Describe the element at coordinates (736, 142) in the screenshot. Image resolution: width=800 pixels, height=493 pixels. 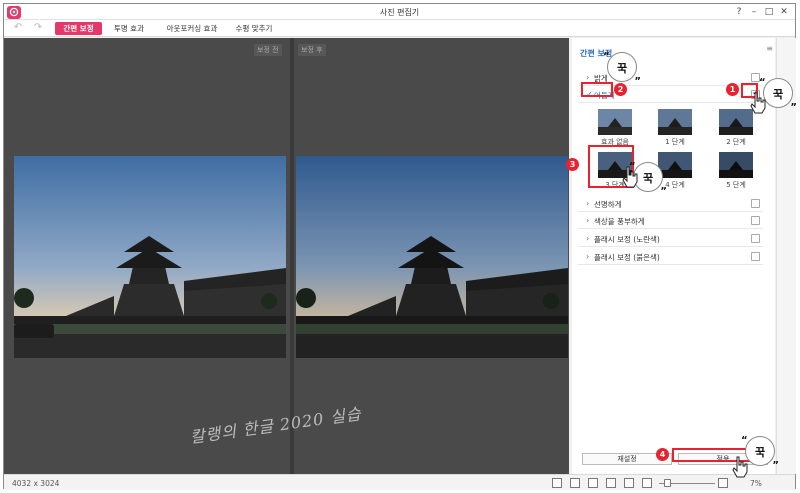
I see `level-label: 2 단계` at that location.